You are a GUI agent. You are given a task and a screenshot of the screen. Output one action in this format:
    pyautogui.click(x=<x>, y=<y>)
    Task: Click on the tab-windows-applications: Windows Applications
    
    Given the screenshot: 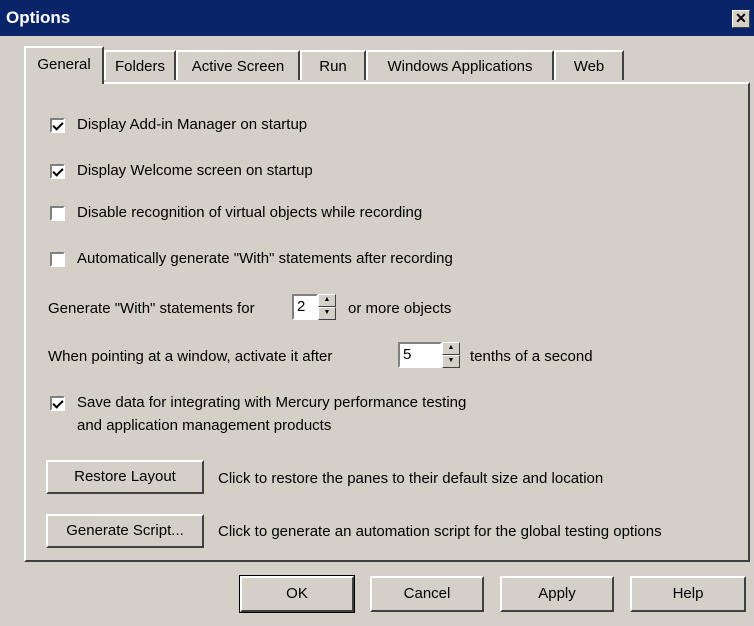 What is the action you would take?
    pyautogui.click(x=460, y=65)
    